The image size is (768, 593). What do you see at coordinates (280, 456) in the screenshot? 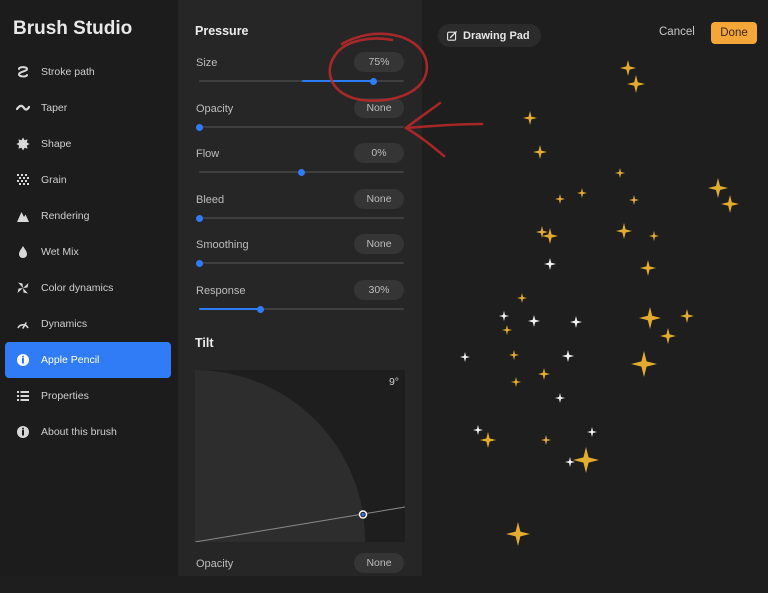
I see `tilt-range-area` at bounding box center [280, 456].